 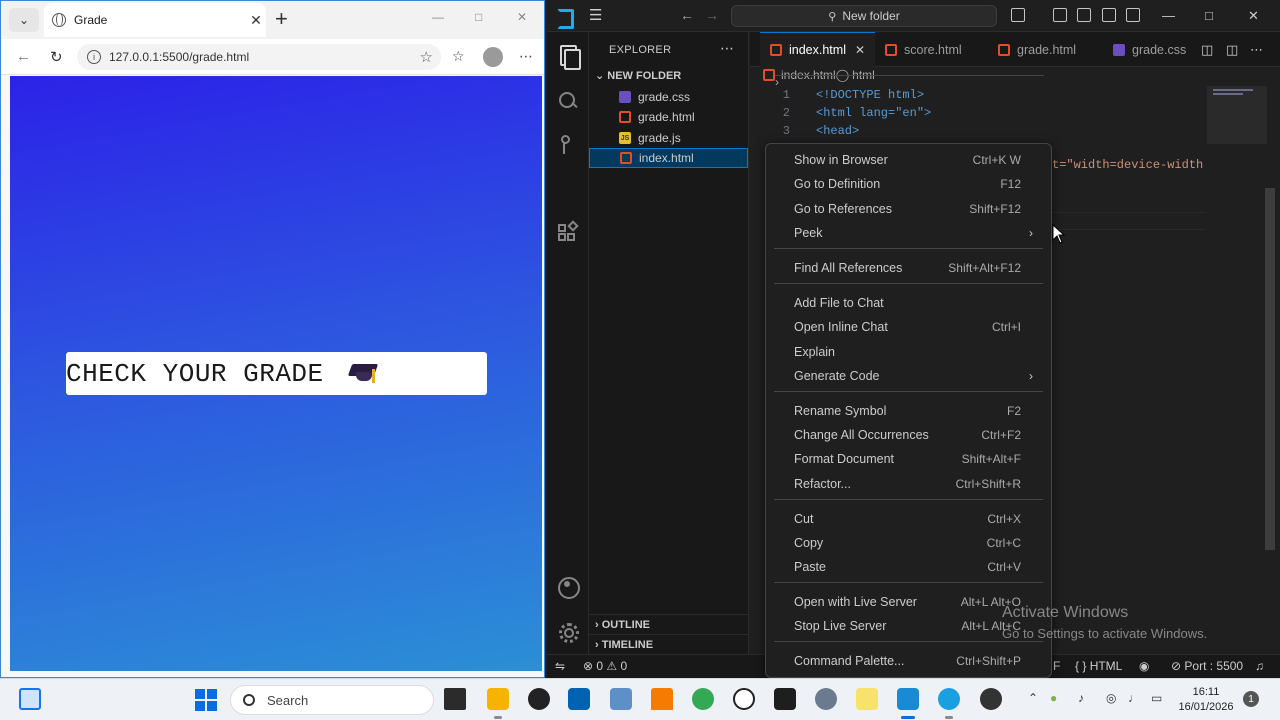 I want to click on network-globe-icon: ◎, so click(x=1111, y=698).